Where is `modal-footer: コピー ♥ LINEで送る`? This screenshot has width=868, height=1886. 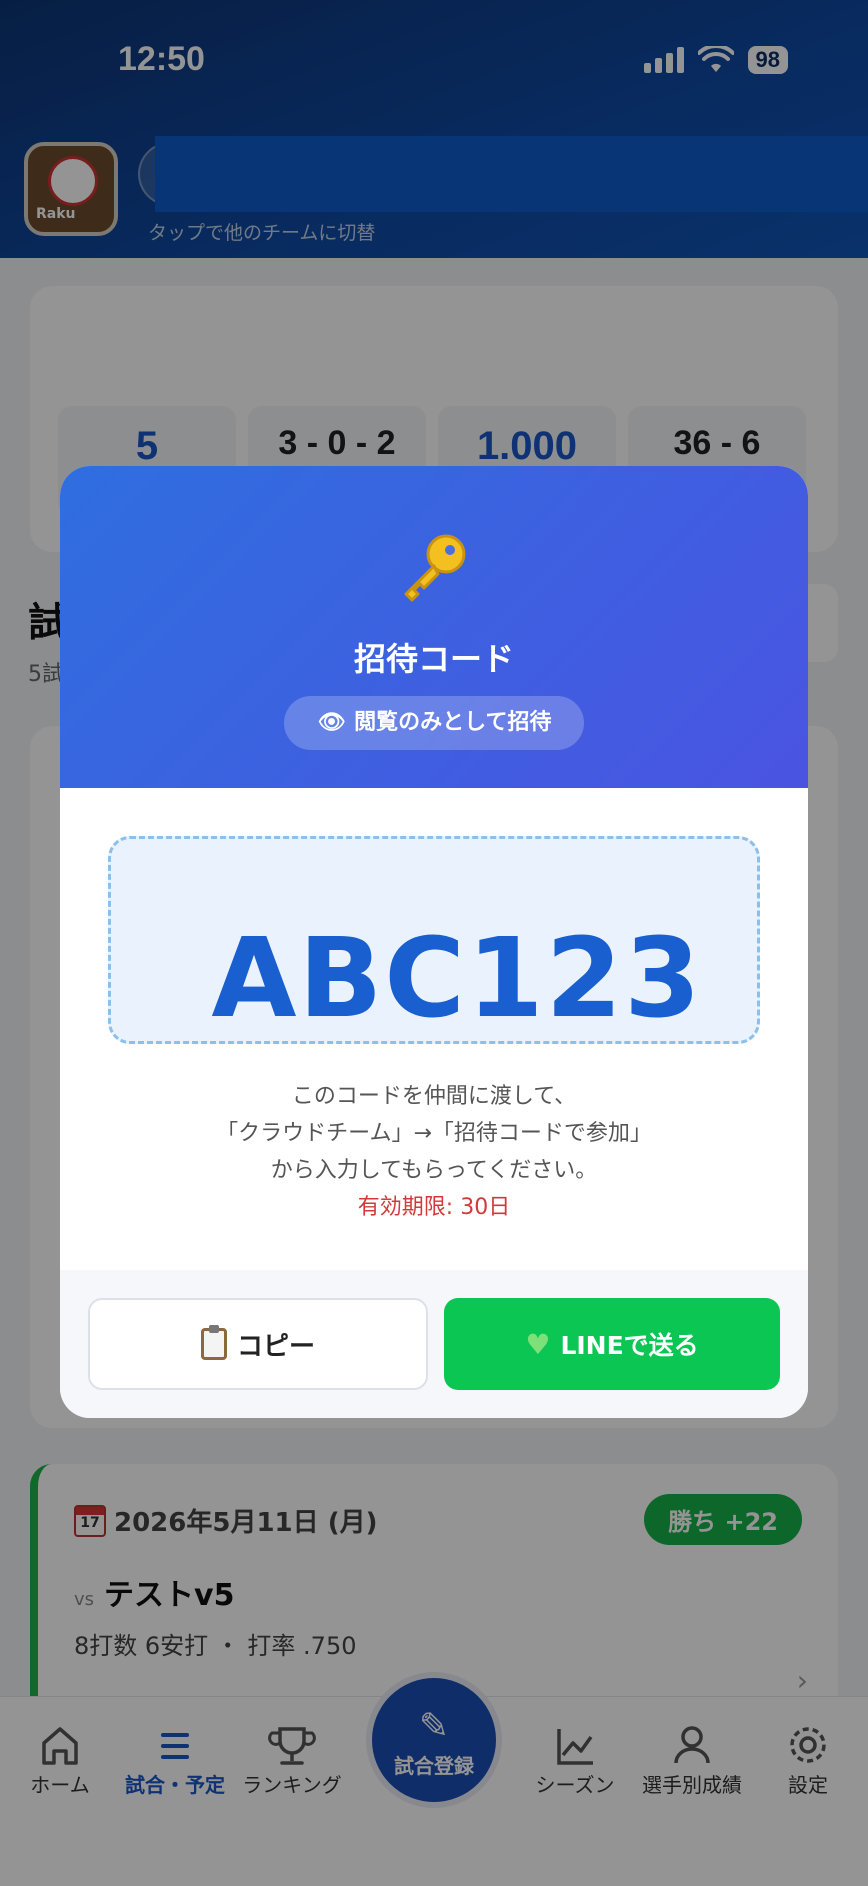
modal-footer: コピー ♥ LINEで送る is located at coordinates (434, 1344).